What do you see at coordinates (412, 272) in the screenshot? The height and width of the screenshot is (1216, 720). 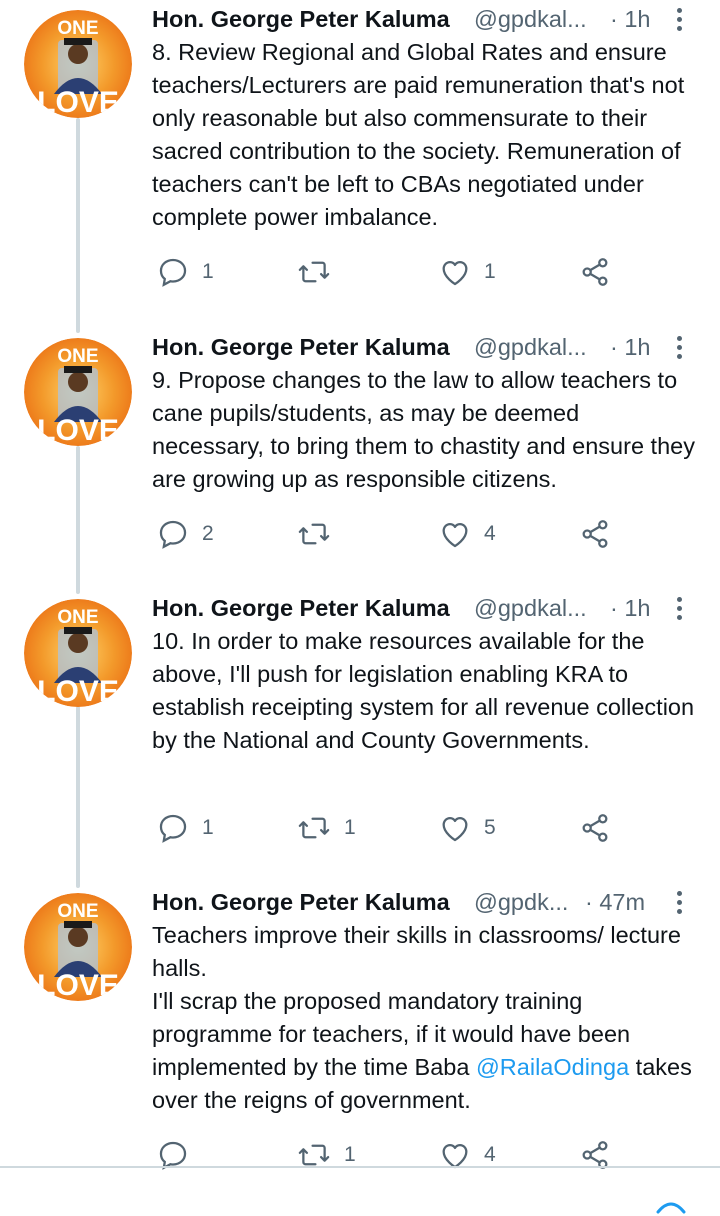 I see `tweet-actions: 1 1` at bounding box center [412, 272].